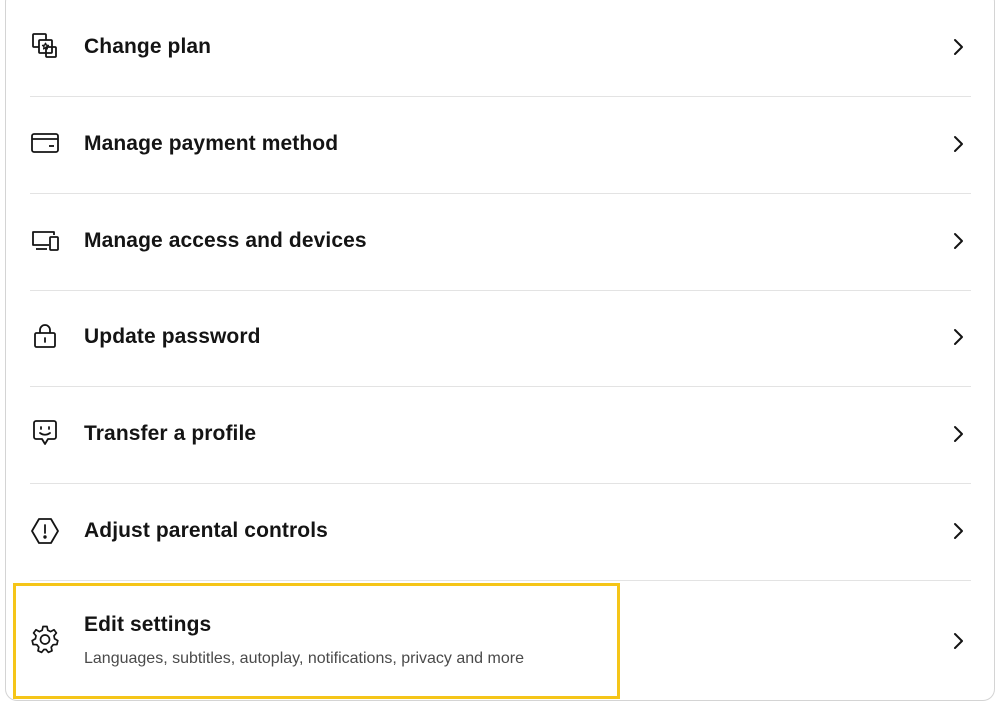  Describe the element at coordinates (148, 46) in the screenshot. I see `change-plan-label: Change plan` at that location.